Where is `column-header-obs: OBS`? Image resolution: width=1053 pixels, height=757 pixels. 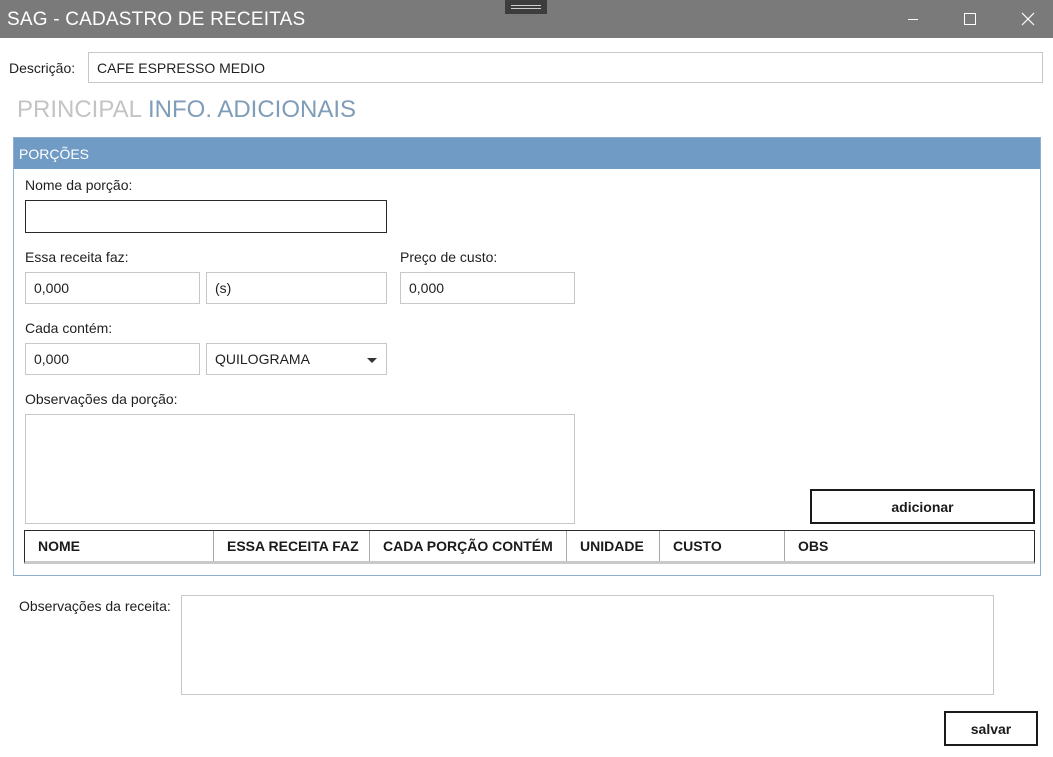
column-header-obs: OBS is located at coordinates (909, 546).